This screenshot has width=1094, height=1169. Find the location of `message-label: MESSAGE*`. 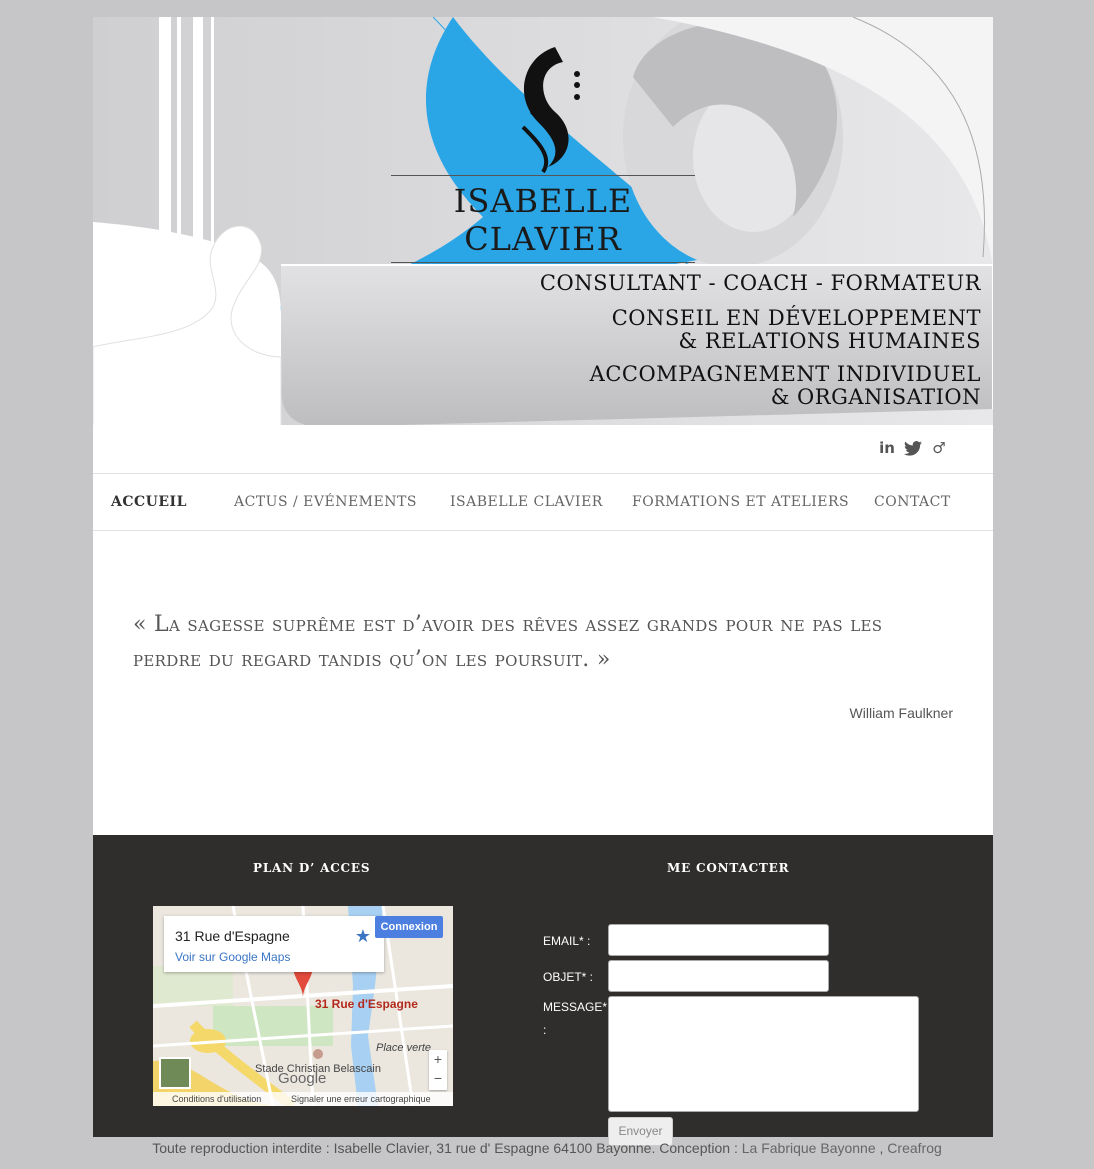

message-label: MESSAGE* is located at coordinates (575, 1007).